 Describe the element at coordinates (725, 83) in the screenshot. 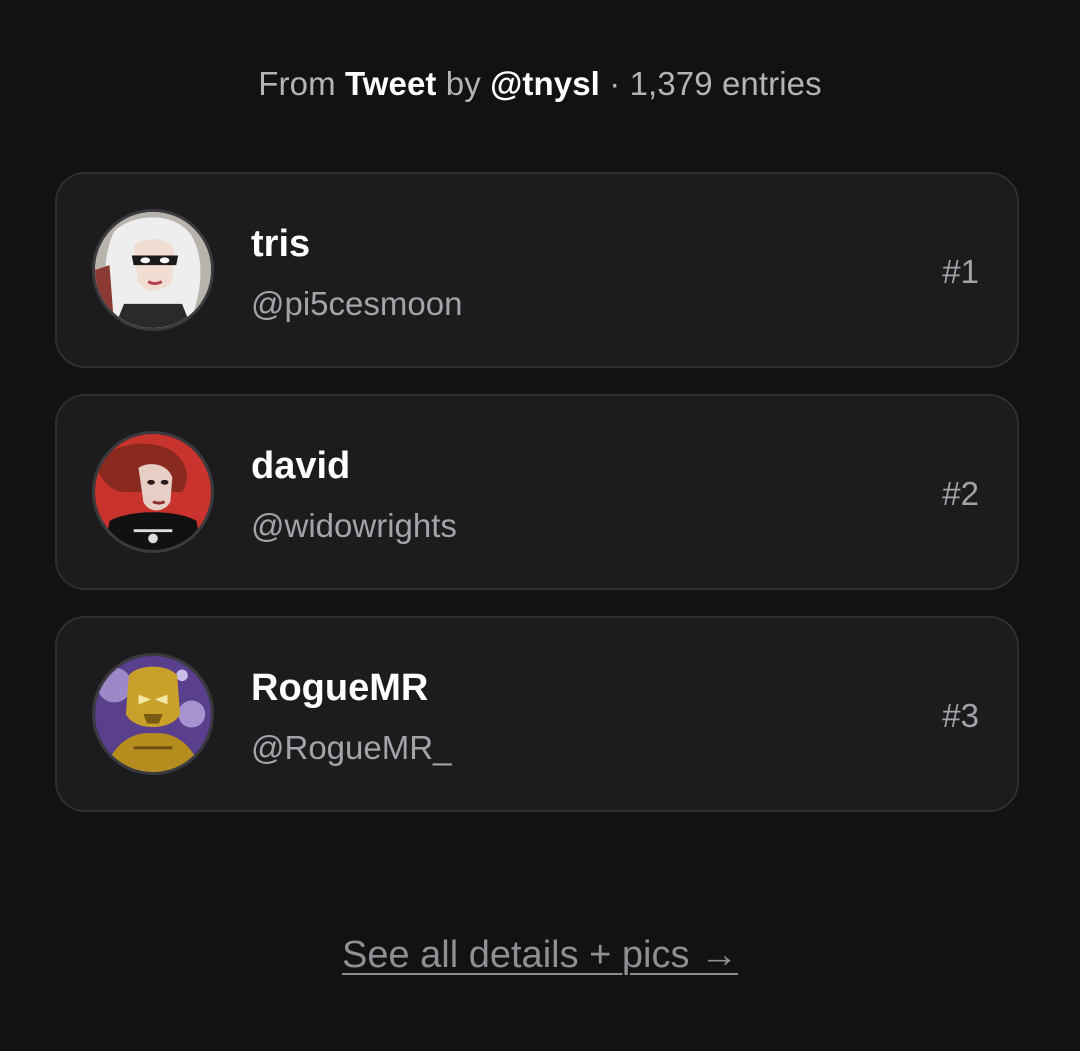

I see `entries-count: 1,379 entries` at that location.